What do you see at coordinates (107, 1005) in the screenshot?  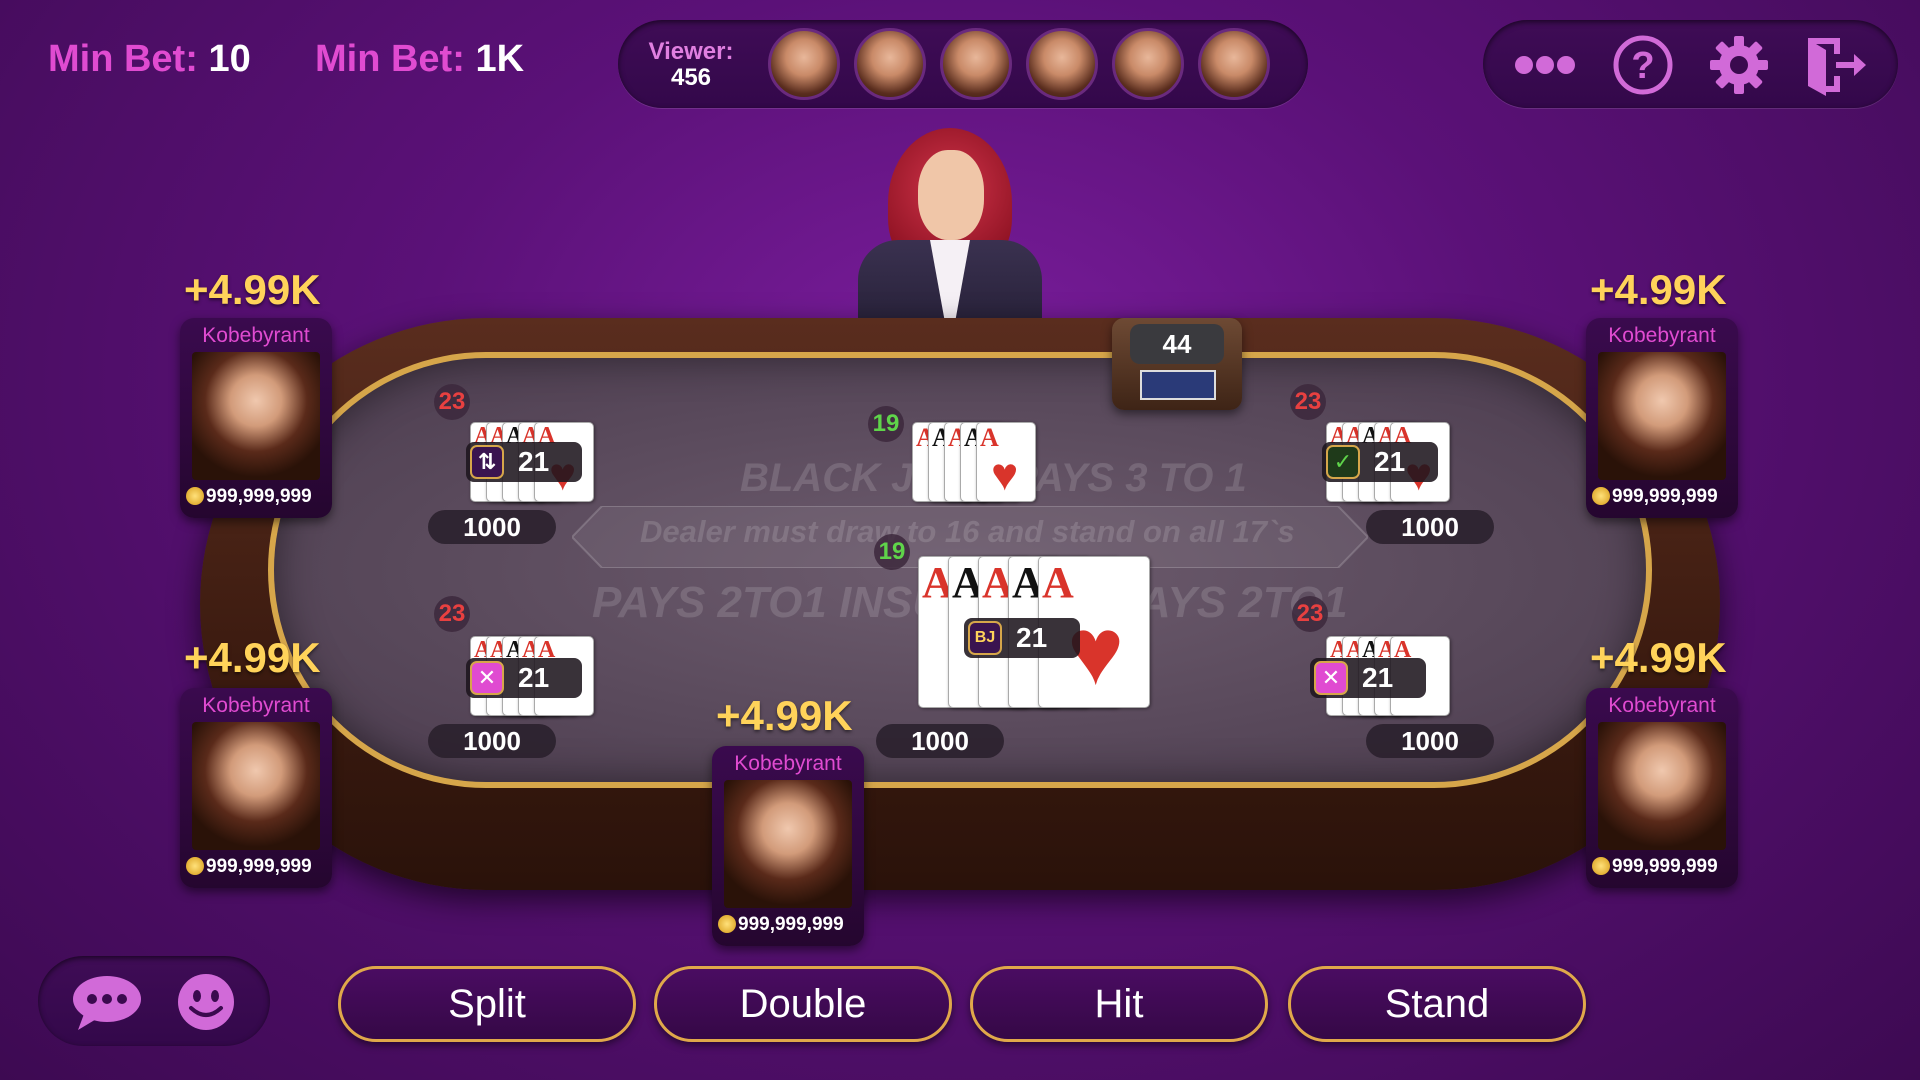 I see `chat-bubble-icon` at bounding box center [107, 1005].